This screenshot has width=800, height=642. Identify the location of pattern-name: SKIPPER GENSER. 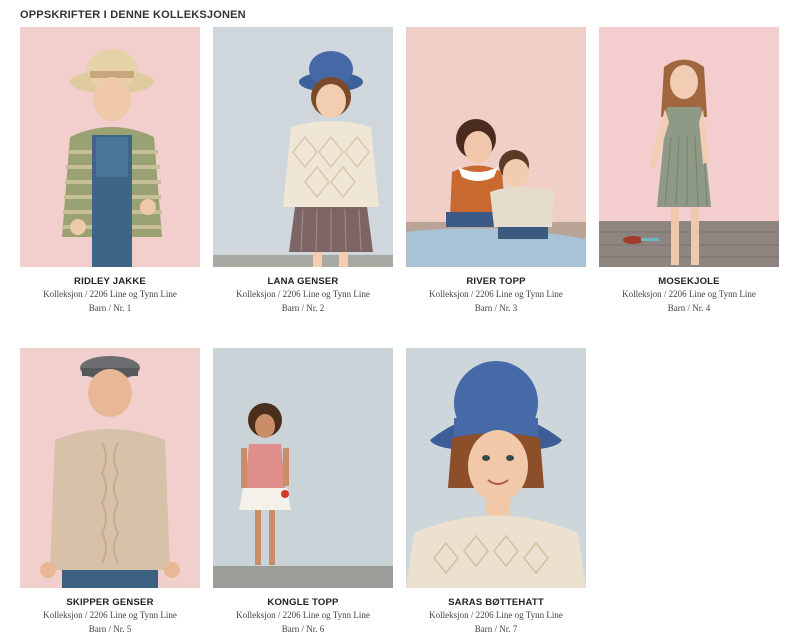
(110, 602).